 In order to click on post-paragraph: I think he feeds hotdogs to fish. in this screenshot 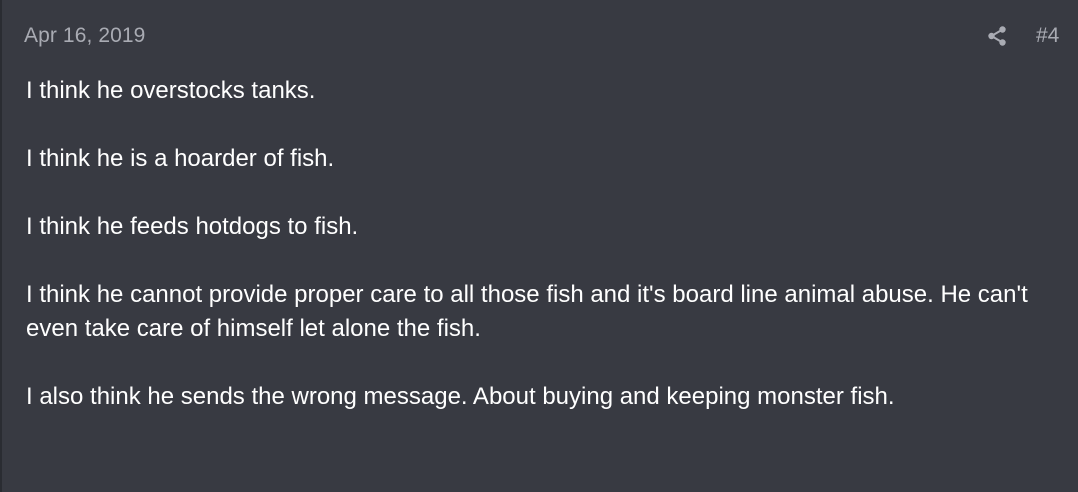, I will do `click(192, 226)`.